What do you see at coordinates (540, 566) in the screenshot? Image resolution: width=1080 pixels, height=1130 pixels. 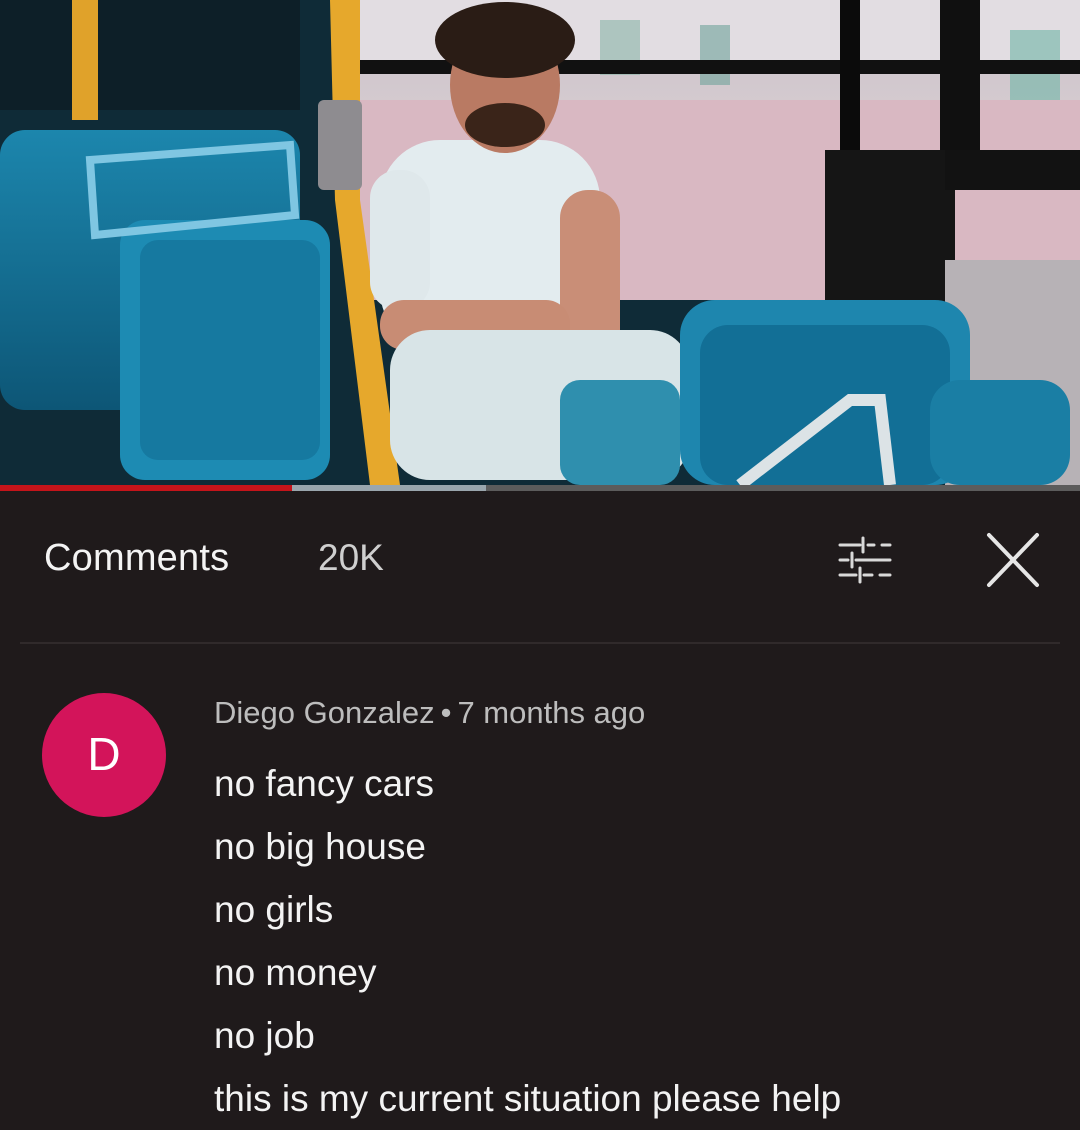 I see `comments-header: Comments 20K` at bounding box center [540, 566].